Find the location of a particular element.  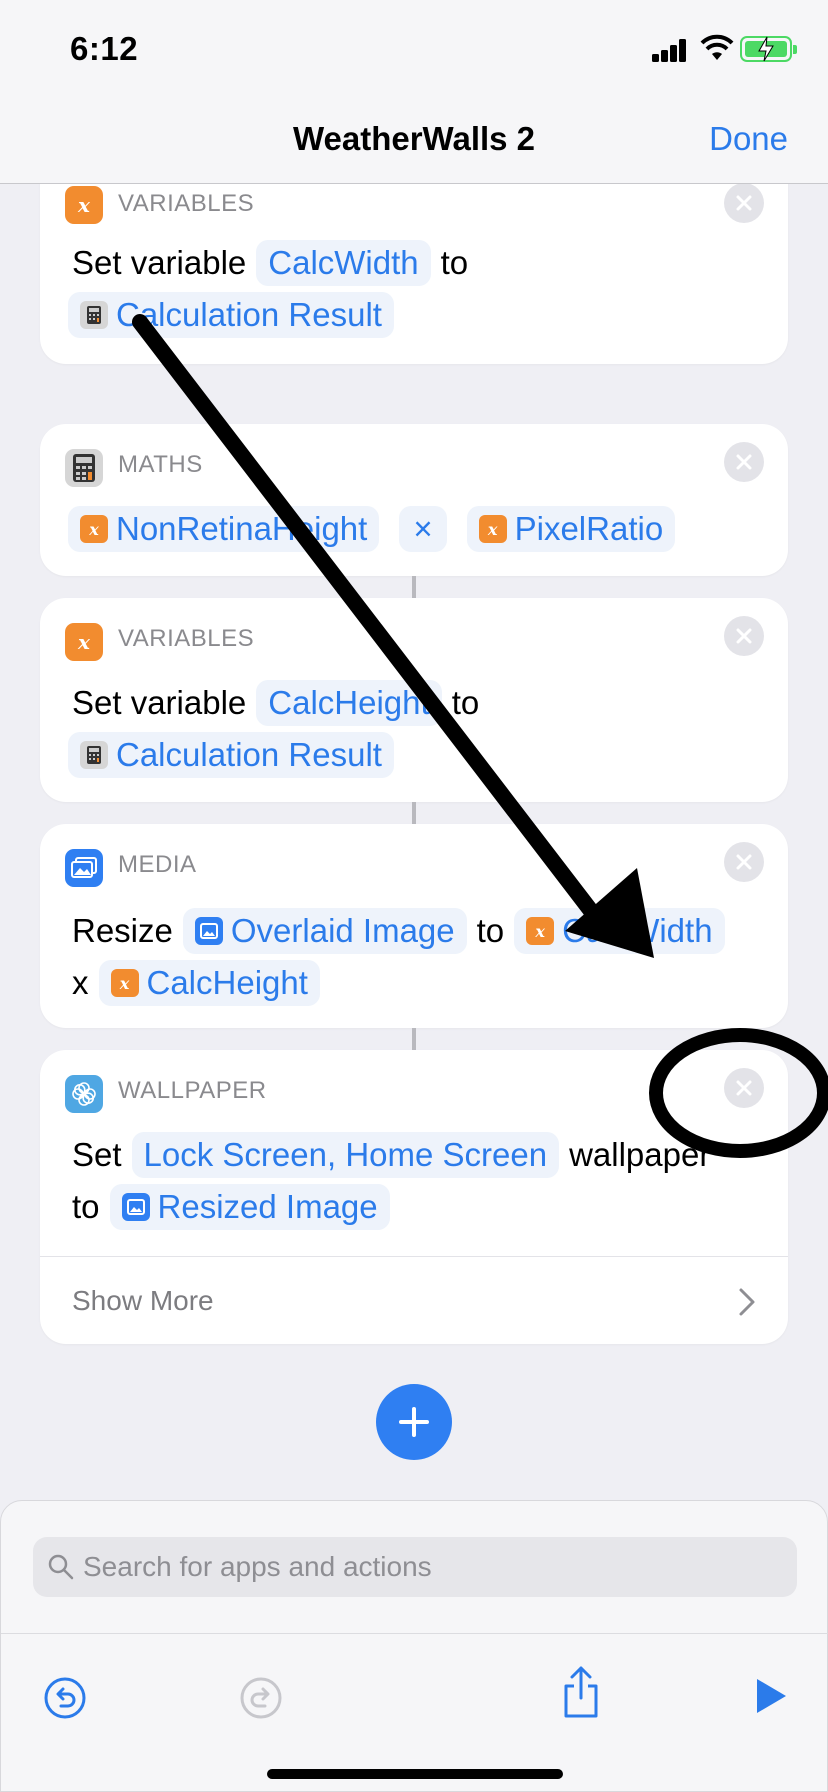

pill-label: × is located at coordinates (423, 528).